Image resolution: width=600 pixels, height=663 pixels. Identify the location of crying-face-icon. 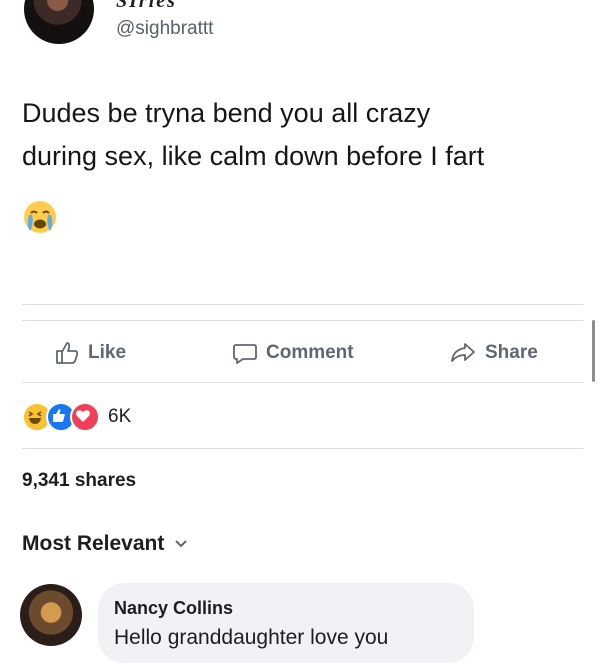
(40, 217).